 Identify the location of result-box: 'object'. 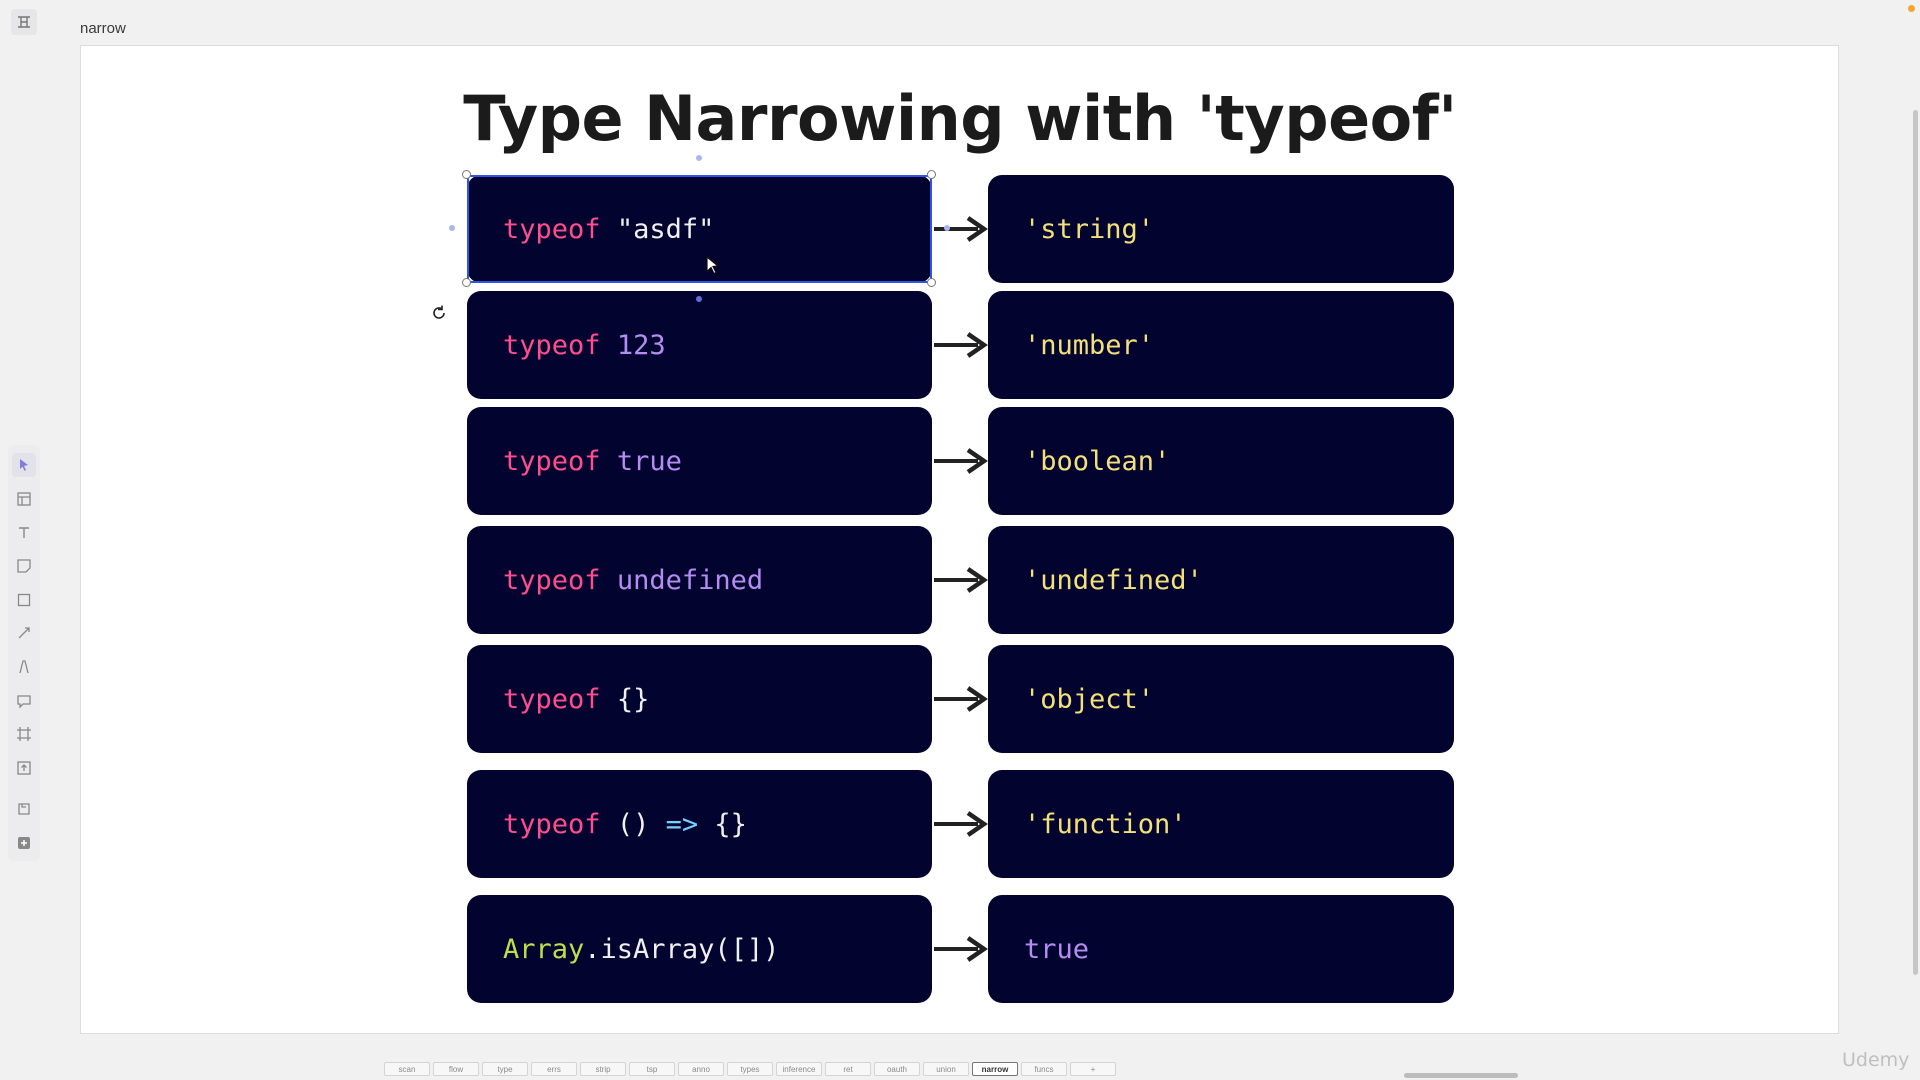
(1221, 699).